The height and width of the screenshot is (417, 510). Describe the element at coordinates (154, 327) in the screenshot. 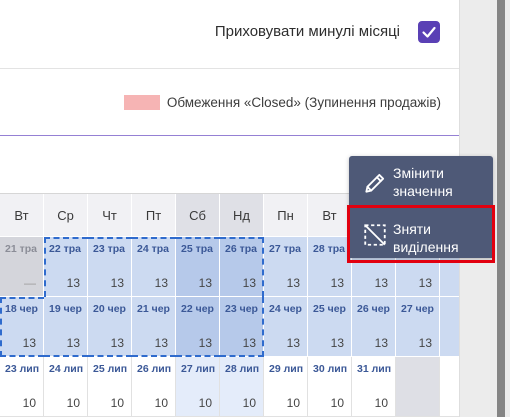

I see `day-cell: 21 чер 13` at that location.